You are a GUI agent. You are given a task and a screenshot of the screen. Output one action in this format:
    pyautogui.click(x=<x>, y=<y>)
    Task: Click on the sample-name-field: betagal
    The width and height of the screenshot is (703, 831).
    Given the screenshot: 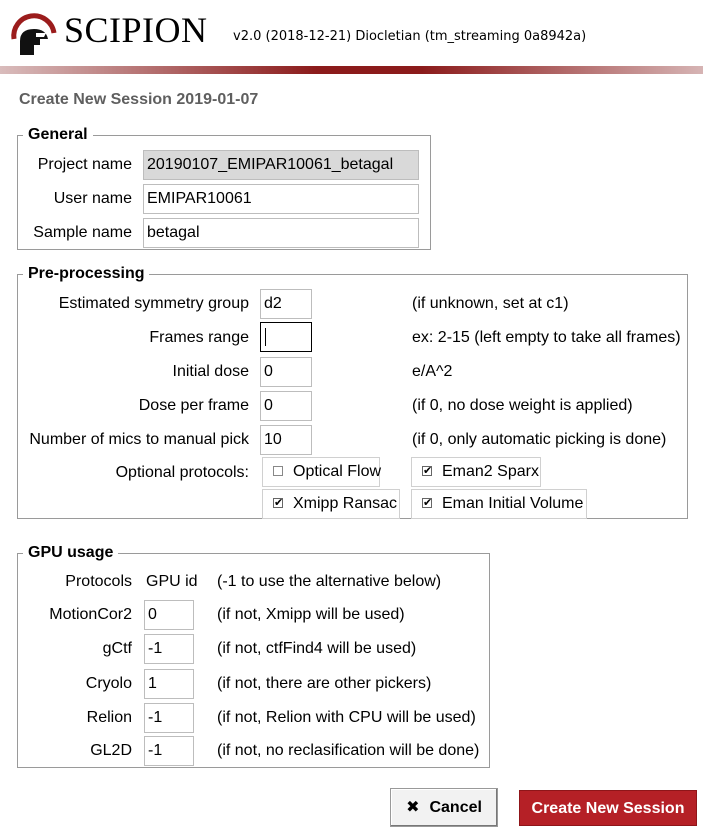 What is the action you would take?
    pyautogui.click(x=281, y=233)
    